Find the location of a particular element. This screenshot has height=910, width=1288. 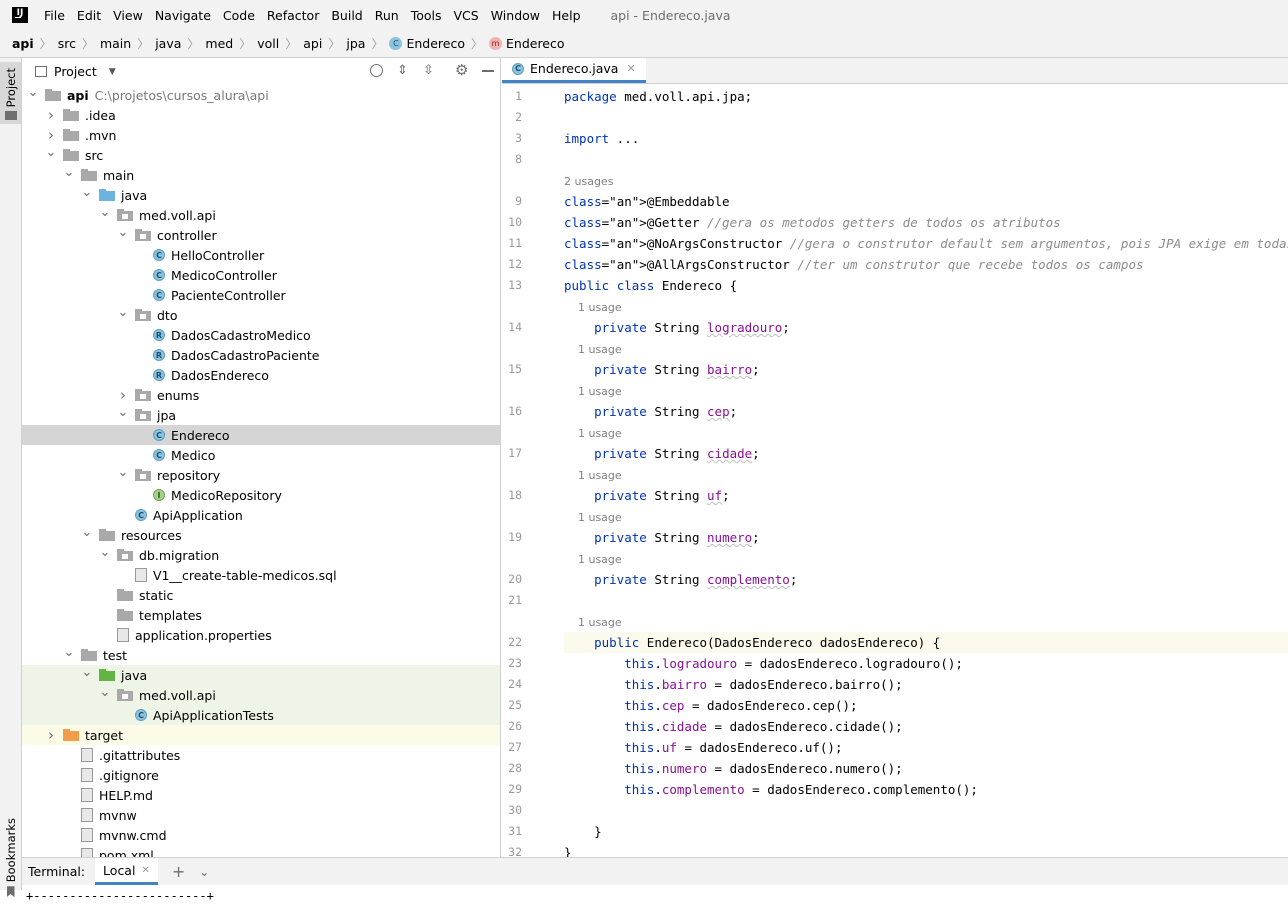

bookmarks-tool-button: Bookmarks is located at coordinates (10, 858).